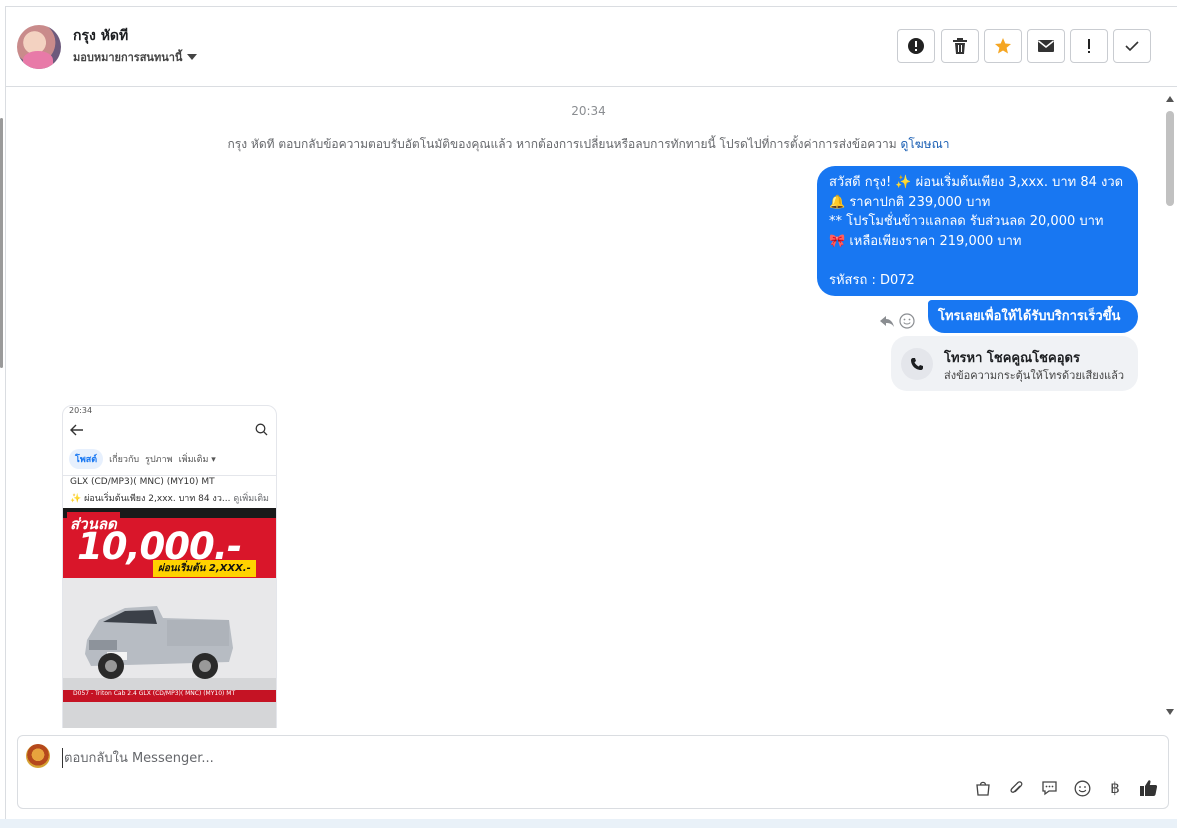  Describe the element at coordinates (1033, 316) in the screenshot. I see `outgoing-message-bubble: โทรเลยเพื่อให้ได้รับบริการเร็วขึ้น` at that location.